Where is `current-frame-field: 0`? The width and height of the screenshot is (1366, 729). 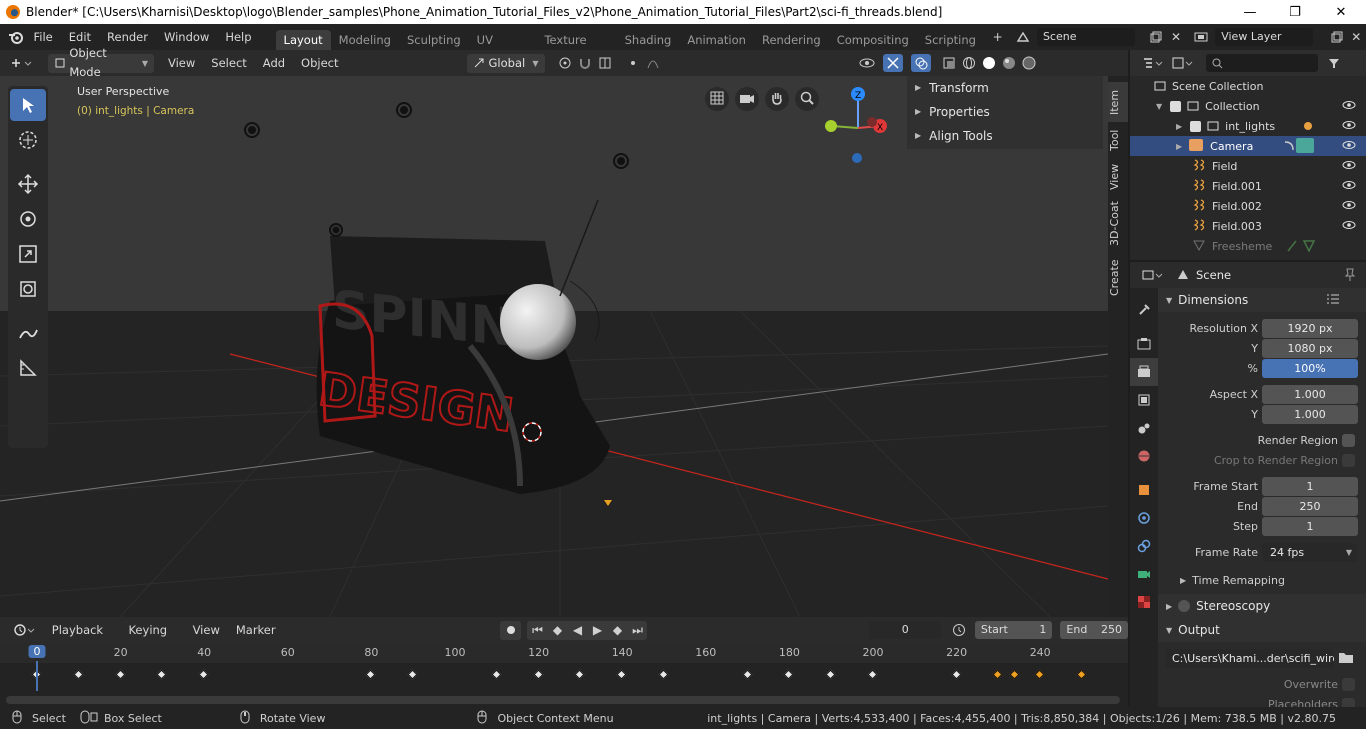 current-frame-field: 0 is located at coordinates (905, 630).